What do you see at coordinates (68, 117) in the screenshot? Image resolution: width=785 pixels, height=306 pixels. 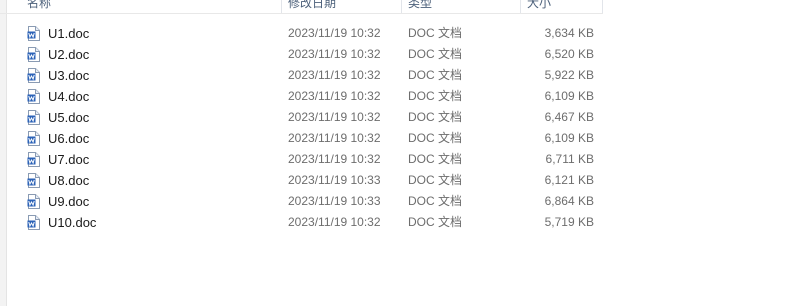 I see `file-name: U5.doc` at bounding box center [68, 117].